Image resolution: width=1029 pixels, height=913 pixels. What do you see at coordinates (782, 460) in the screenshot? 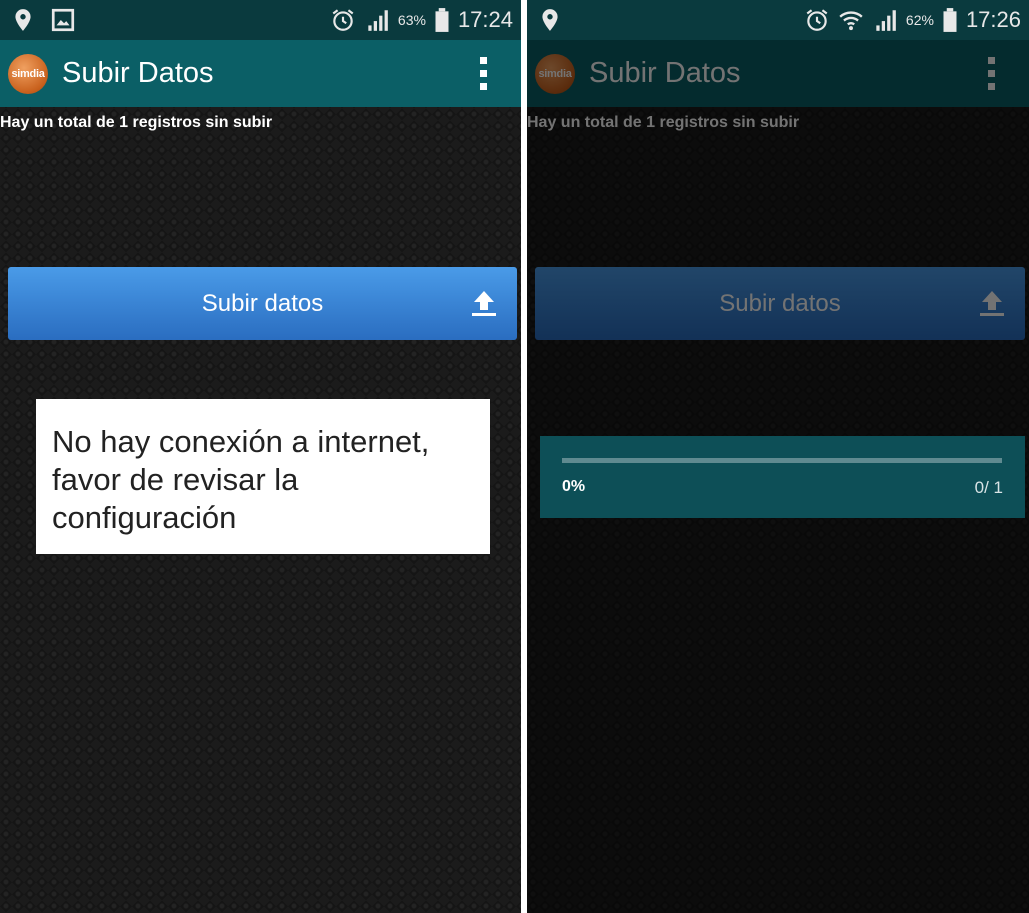
I see `progress-bar` at bounding box center [782, 460].